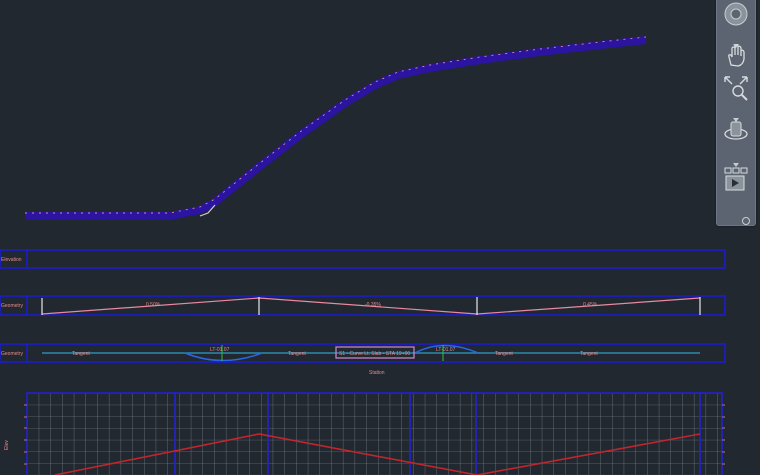 Image resolution: width=760 pixels, height=475 pixels. Describe the element at coordinates (373, 305) in the screenshot. I see `slope-label: -0.35%` at that location.